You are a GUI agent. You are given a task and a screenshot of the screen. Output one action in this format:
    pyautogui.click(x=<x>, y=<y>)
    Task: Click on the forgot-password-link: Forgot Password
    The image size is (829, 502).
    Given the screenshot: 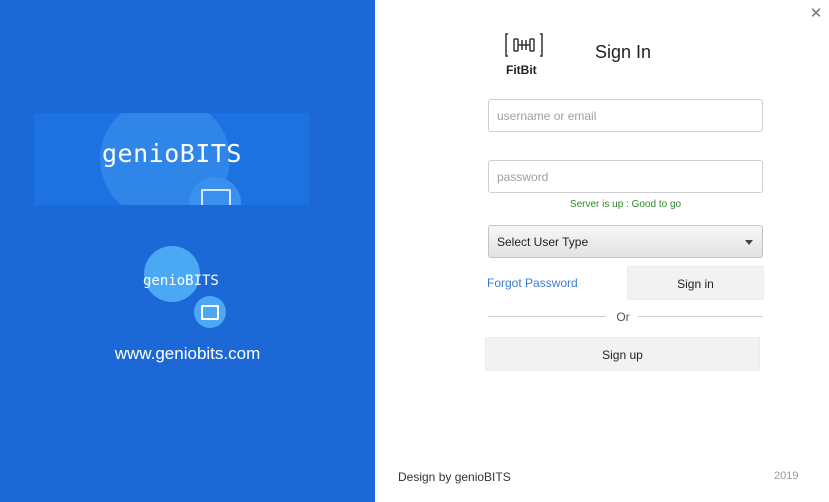 What is the action you would take?
    pyautogui.click(x=532, y=283)
    